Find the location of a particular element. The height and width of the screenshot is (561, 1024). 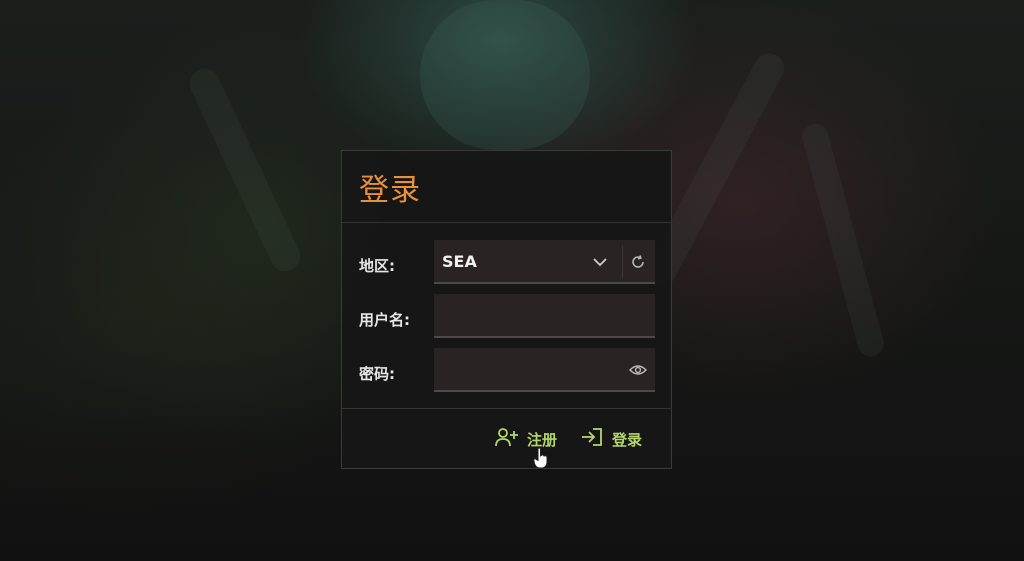

region-value: SEA is located at coordinates (459, 261).